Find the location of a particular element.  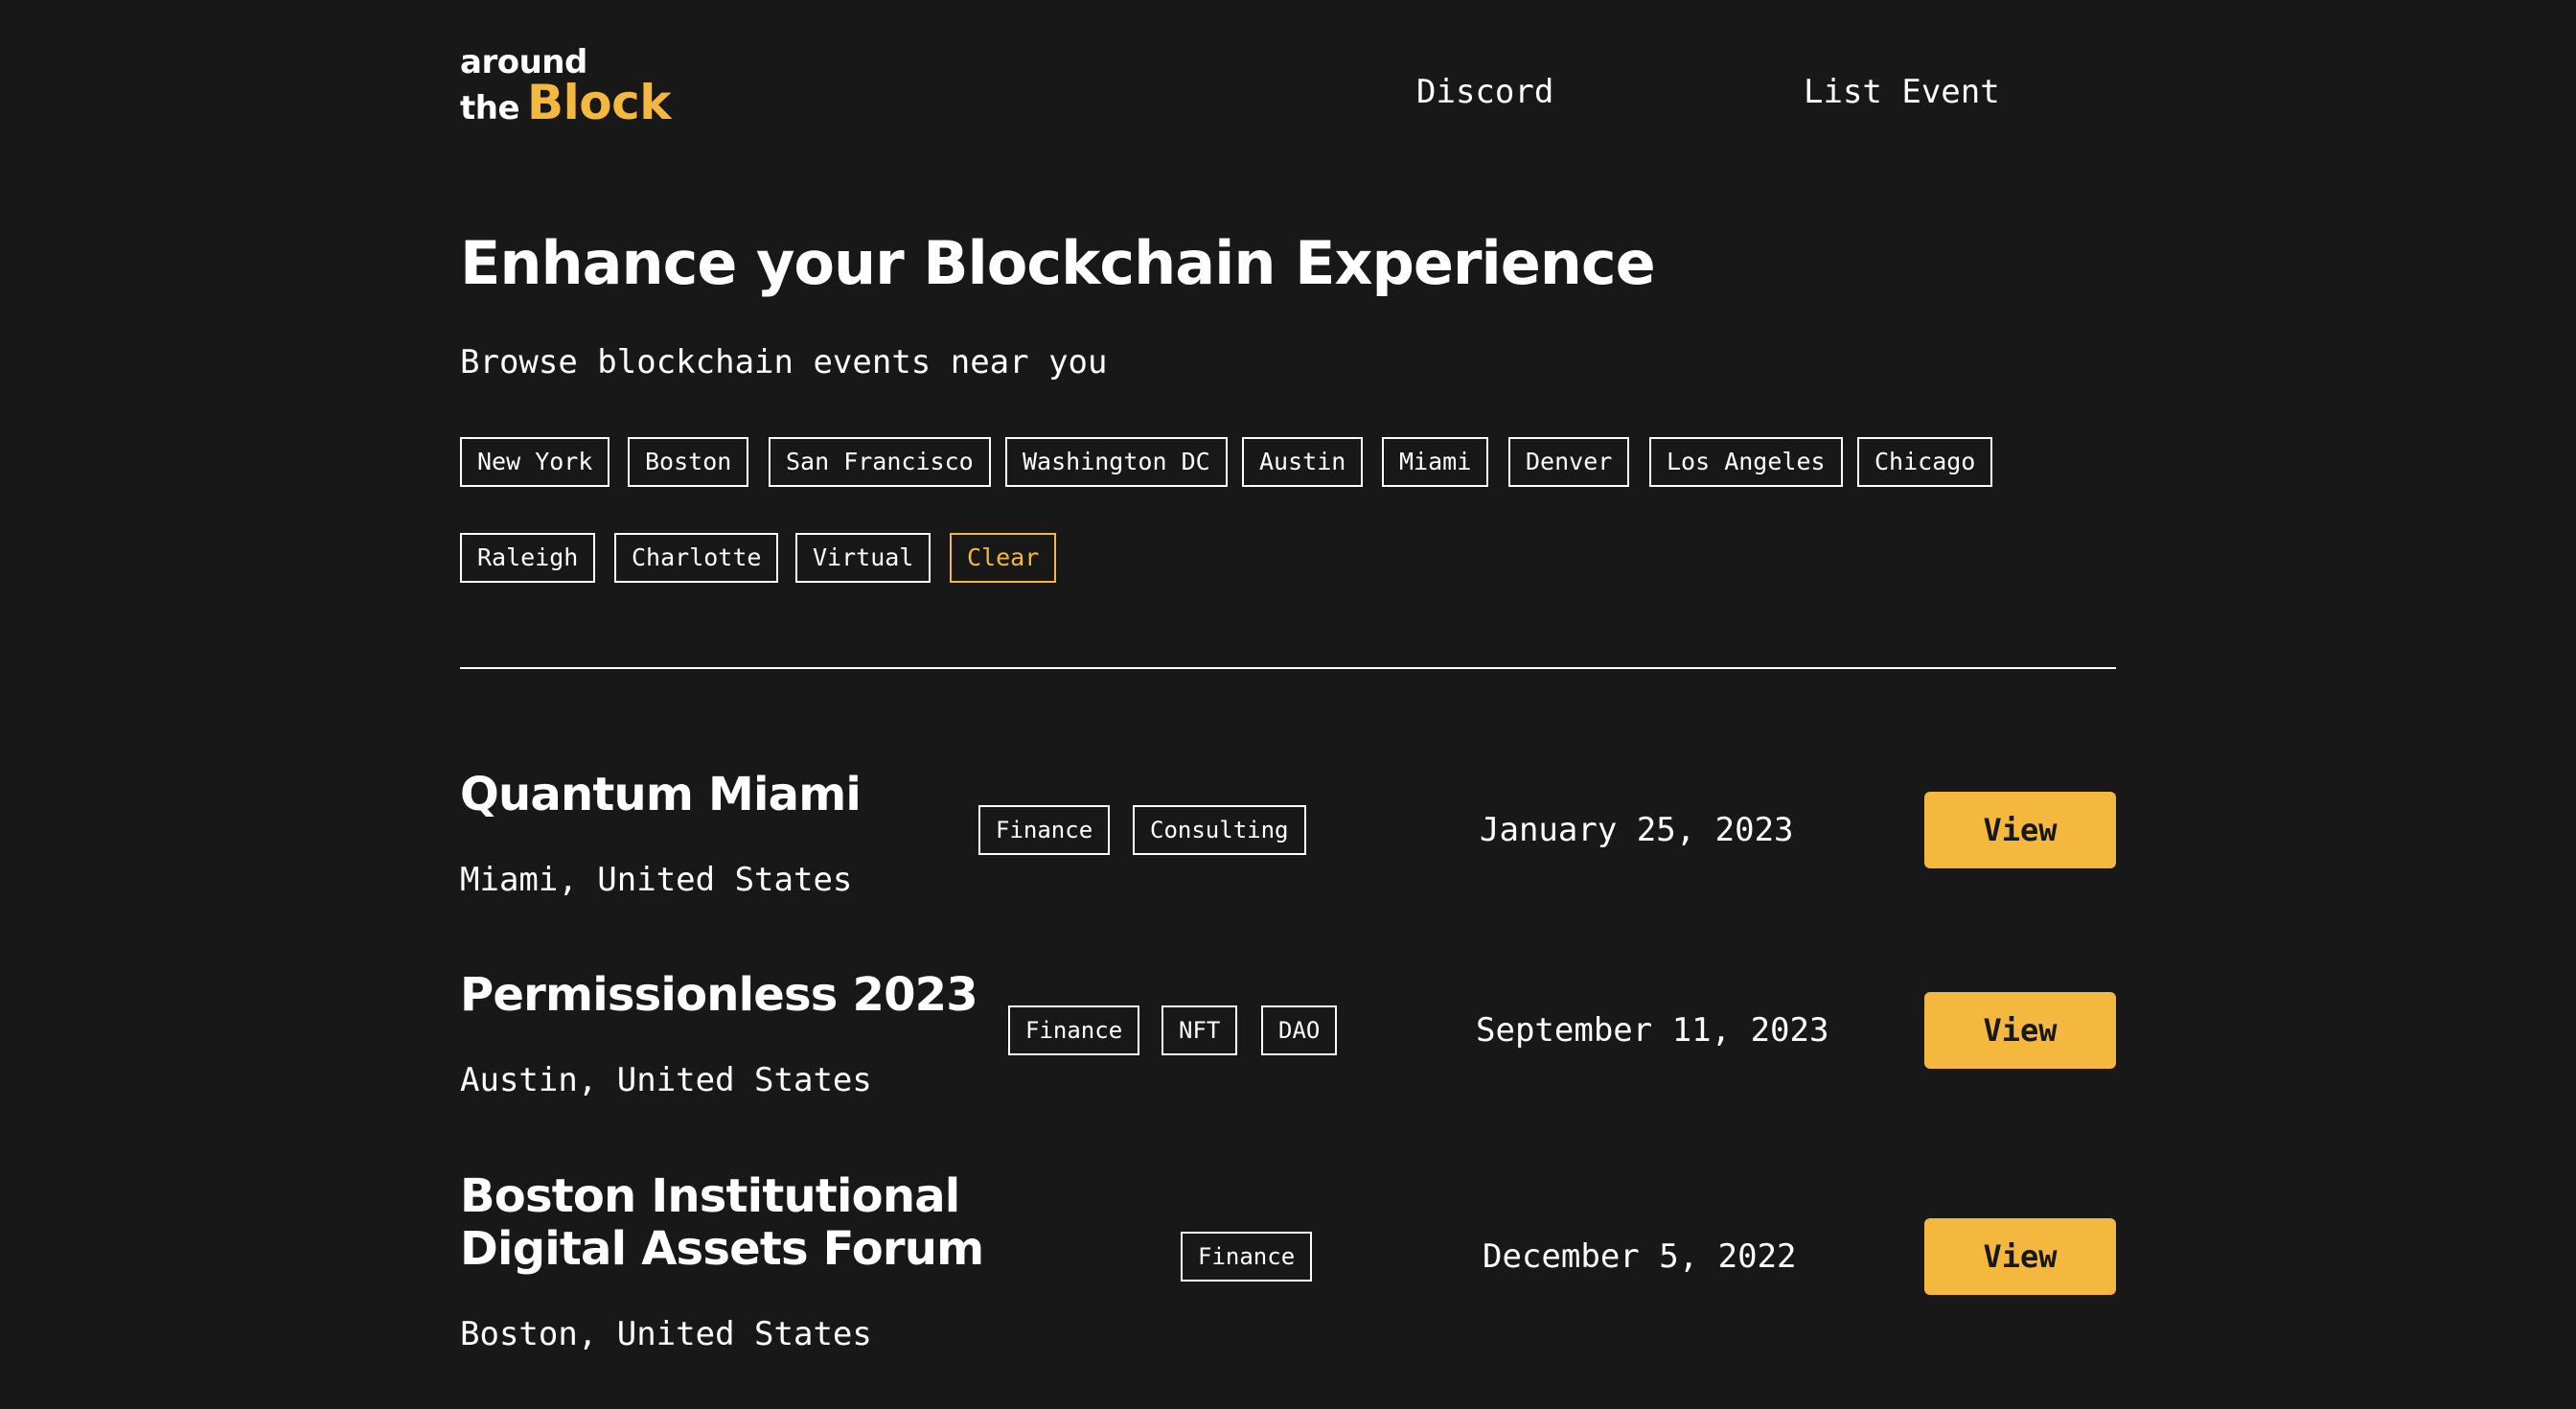

event-date: January 25, 2023 is located at coordinates (1637, 830).